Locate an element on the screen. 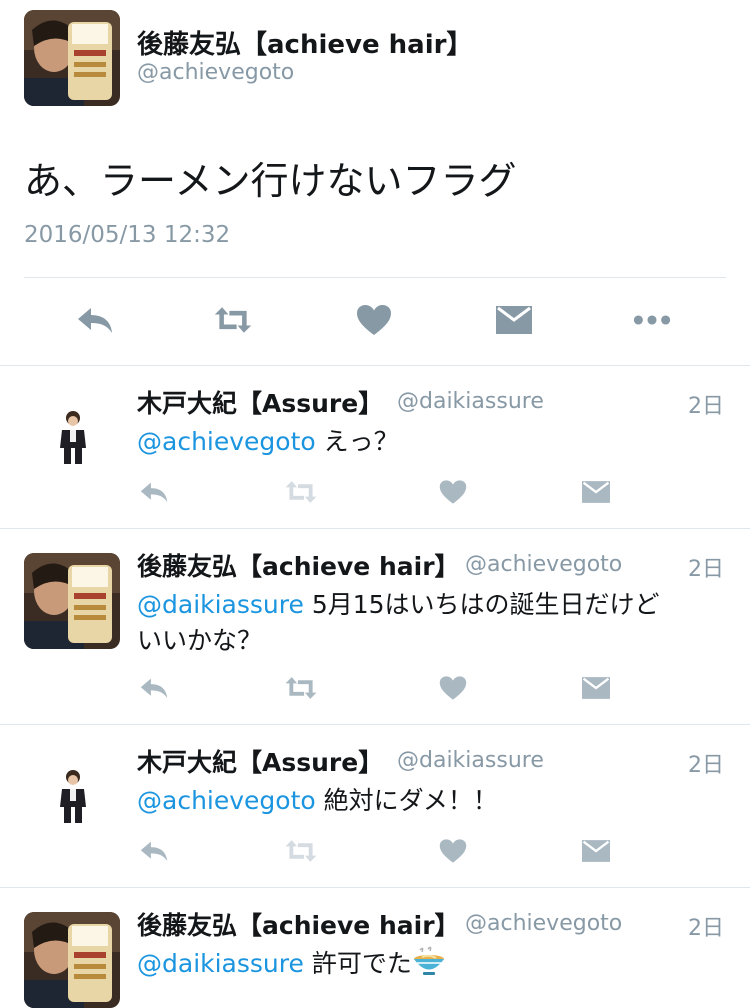 This screenshot has width=750, height=1008. tweet-body: えっ？ is located at coordinates (357, 441).